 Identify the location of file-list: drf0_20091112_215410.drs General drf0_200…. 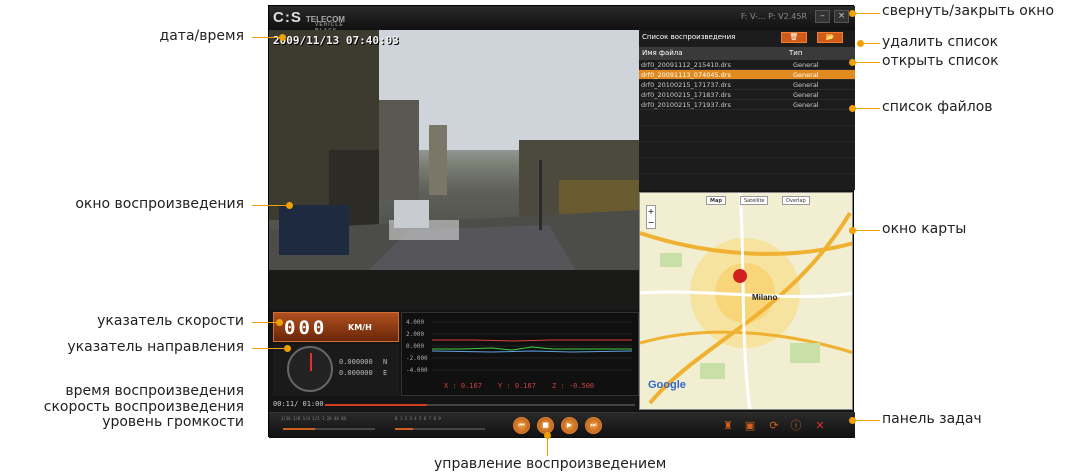
(747, 117).